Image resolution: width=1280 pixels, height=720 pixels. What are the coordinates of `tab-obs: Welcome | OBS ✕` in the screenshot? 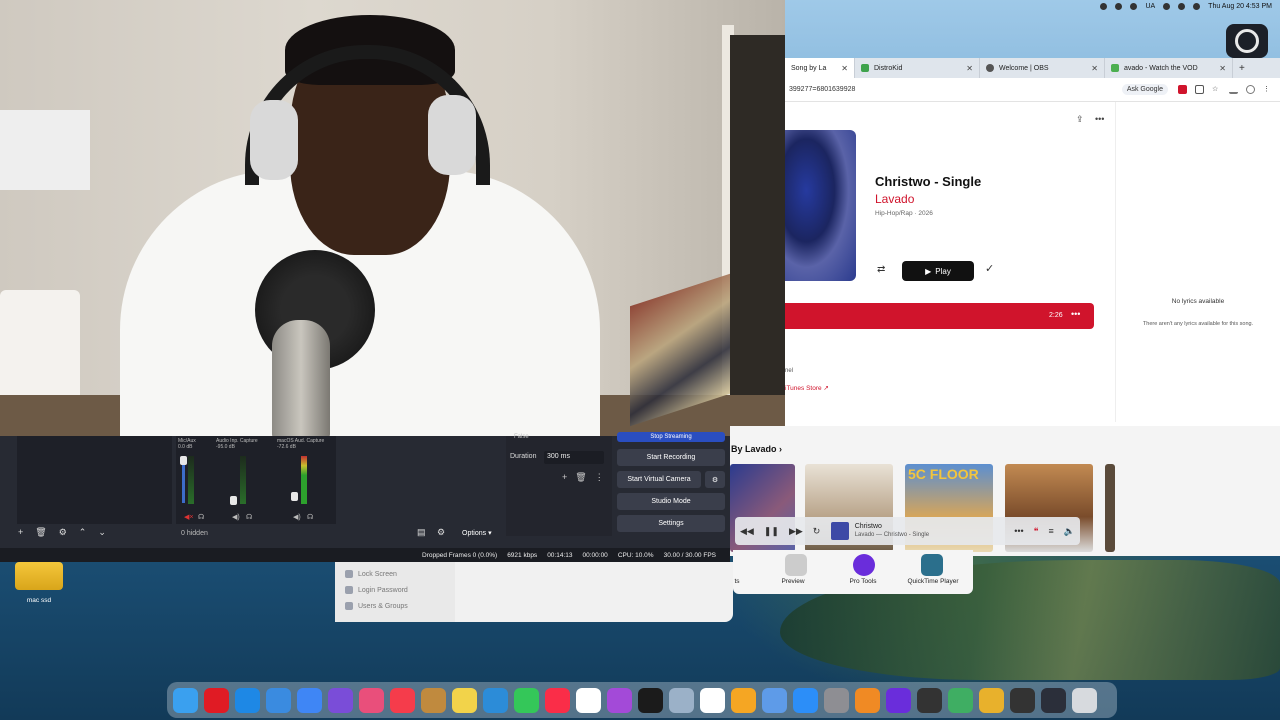 It's located at (1042, 68).